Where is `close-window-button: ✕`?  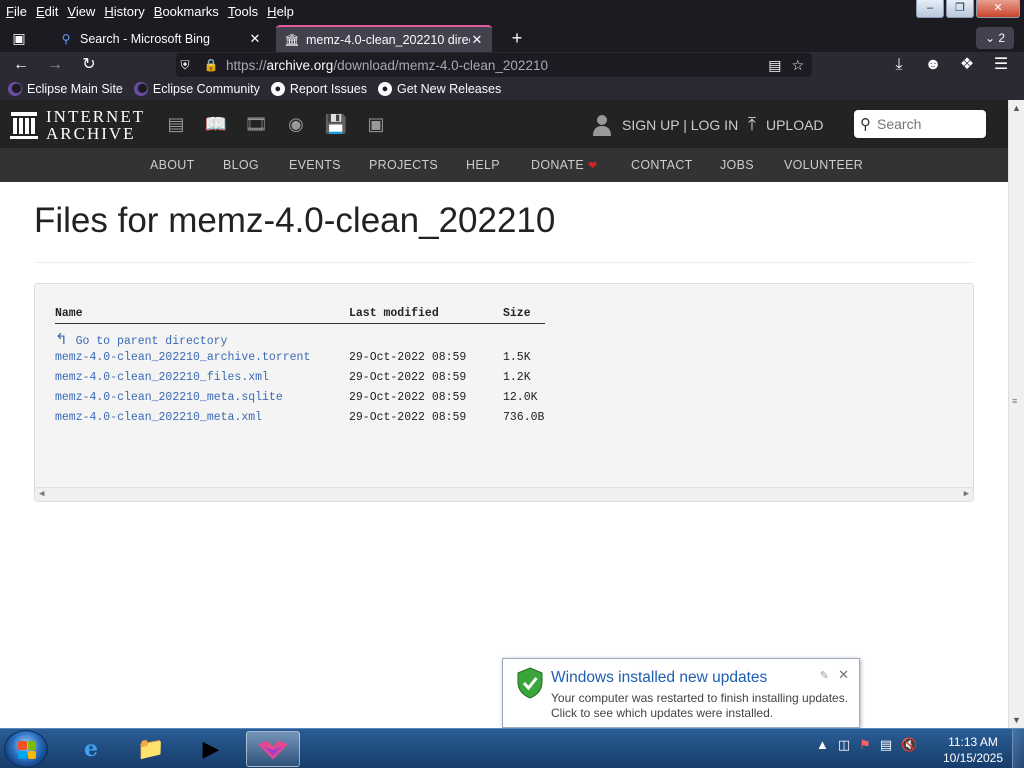
close-window-button: ✕ is located at coordinates (998, 9).